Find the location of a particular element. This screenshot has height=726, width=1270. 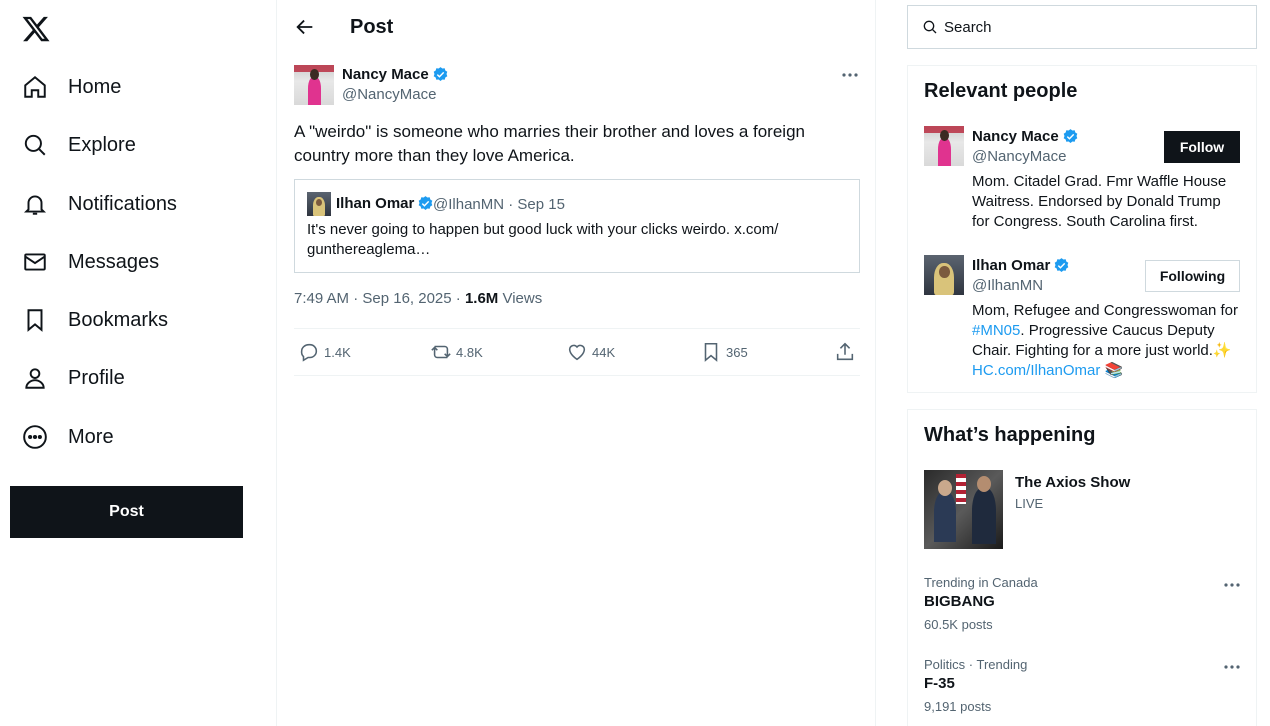

live-thumbnail is located at coordinates (963, 509).